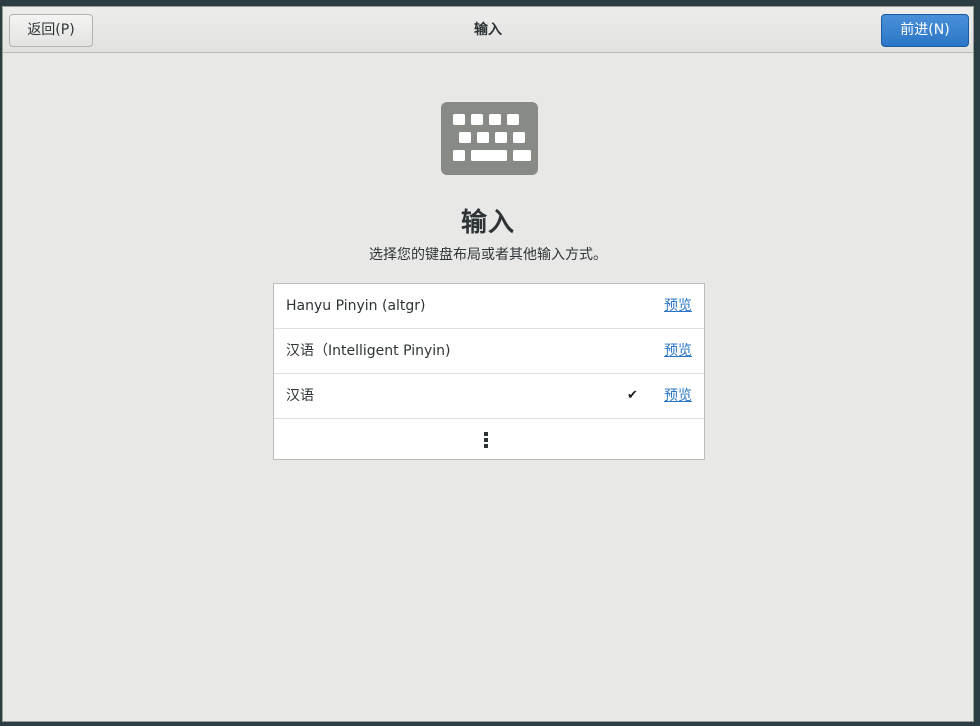 This screenshot has width=980, height=726. Describe the element at coordinates (51, 30) in the screenshot. I see `back-button: 返回(P)` at that location.